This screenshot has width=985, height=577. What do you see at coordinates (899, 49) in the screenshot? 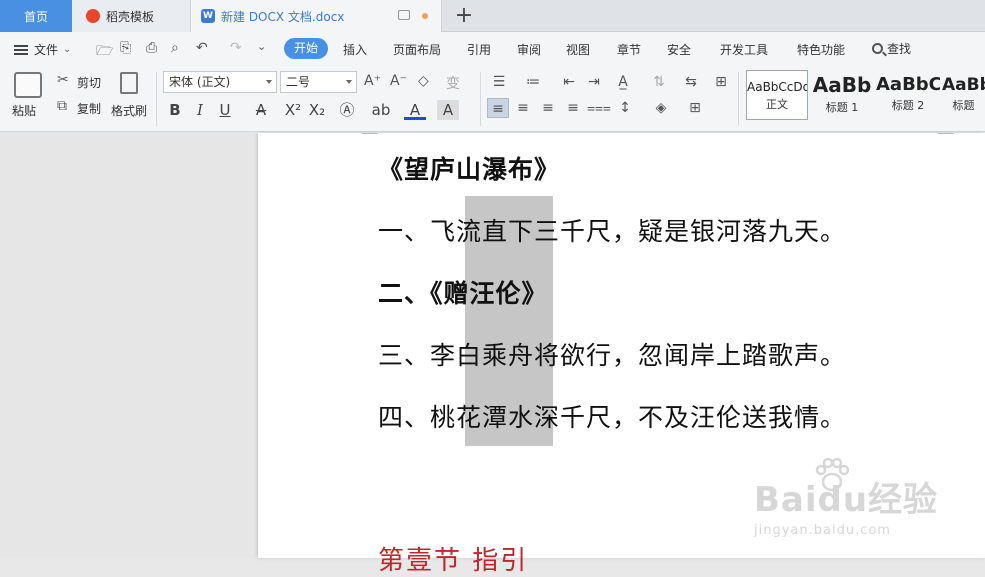
I see `search-label: 查找` at bounding box center [899, 49].